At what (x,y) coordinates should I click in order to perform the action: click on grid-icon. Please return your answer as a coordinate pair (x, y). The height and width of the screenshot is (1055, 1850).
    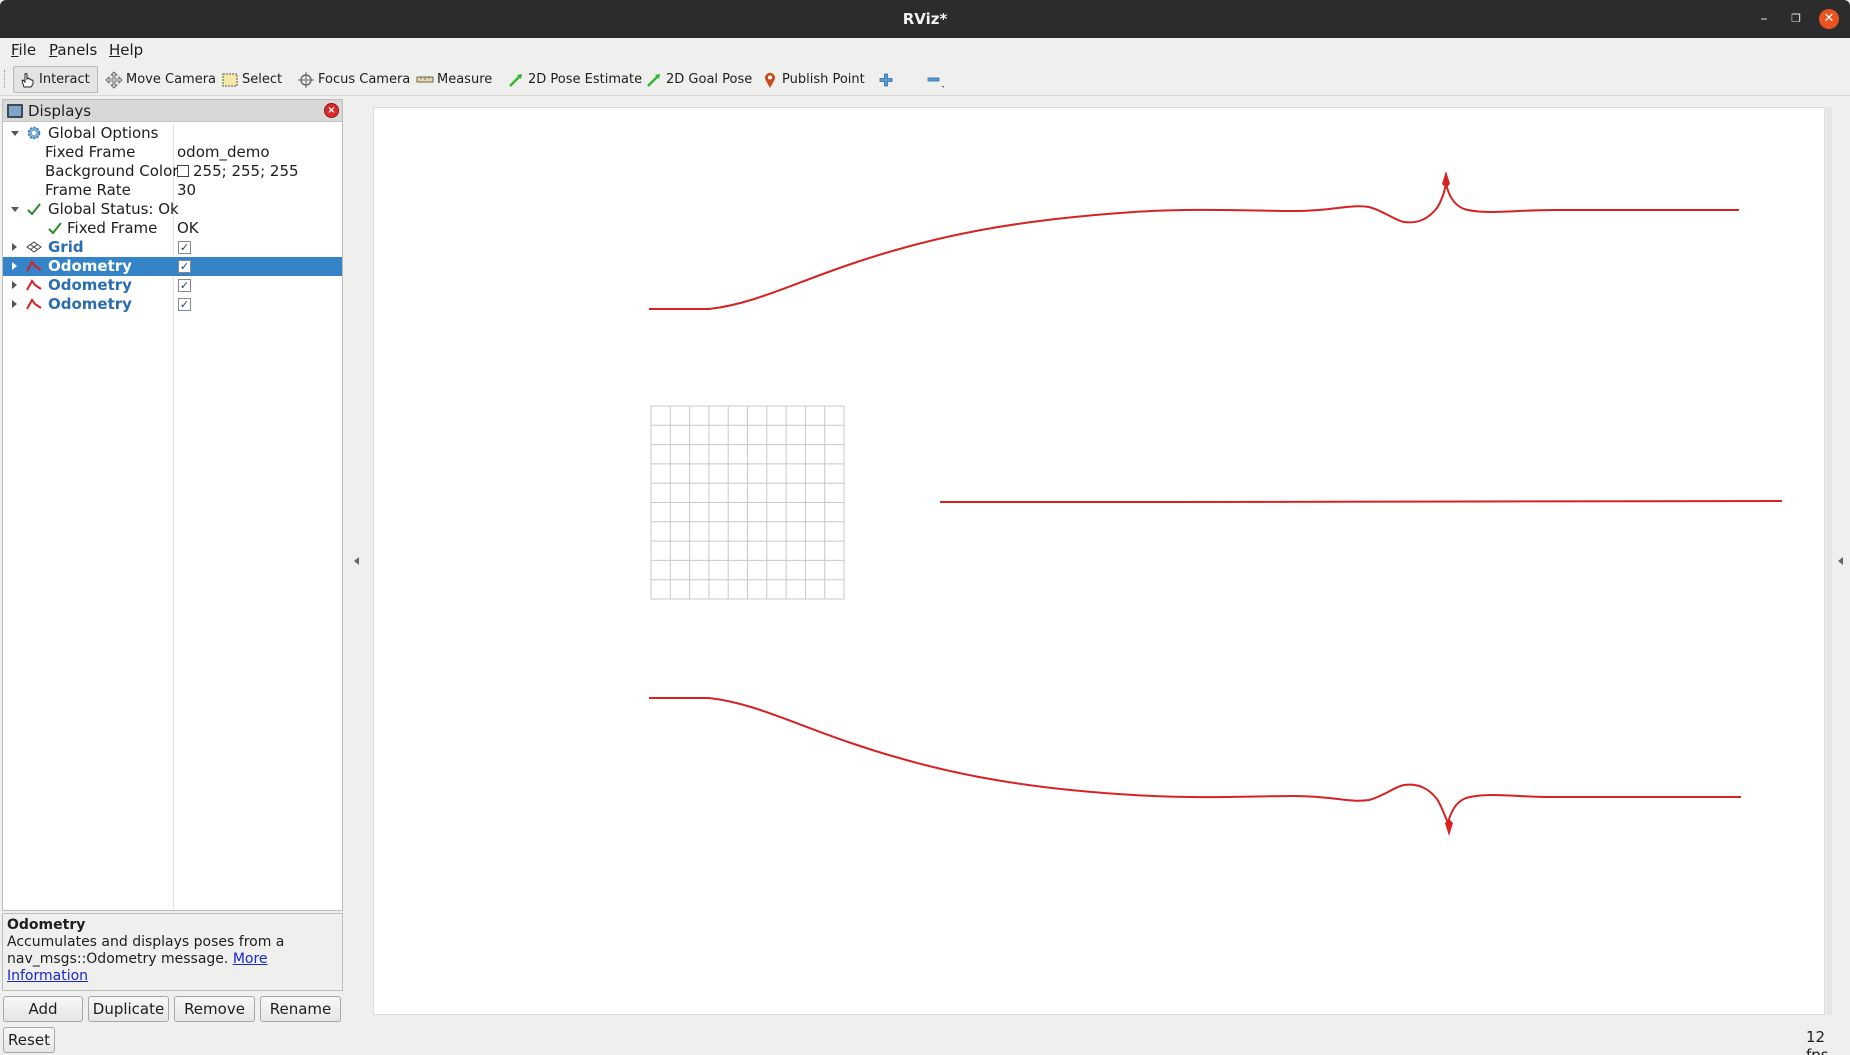
    Looking at the image, I should click on (34, 247).